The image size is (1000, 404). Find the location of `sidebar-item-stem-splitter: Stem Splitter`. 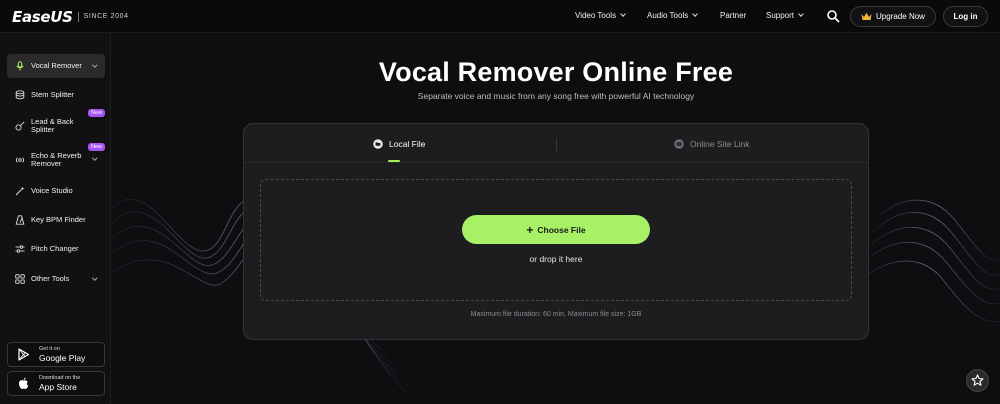

sidebar-item-stem-splitter: Stem Splitter is located at coordinates (56, 95).